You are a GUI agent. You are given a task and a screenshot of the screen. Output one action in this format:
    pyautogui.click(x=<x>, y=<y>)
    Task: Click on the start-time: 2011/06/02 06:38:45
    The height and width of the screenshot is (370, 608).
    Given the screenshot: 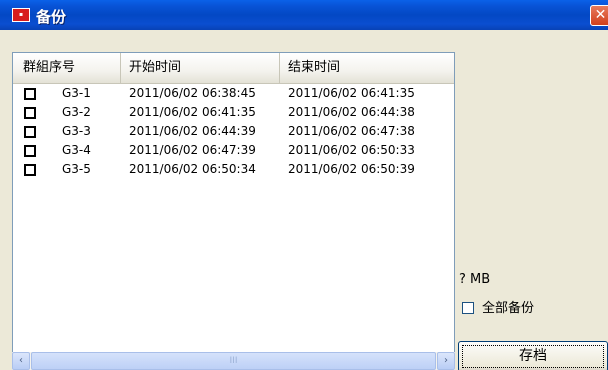 What is the action you would take?
    pyautogui.click(x=192, y=93)
    